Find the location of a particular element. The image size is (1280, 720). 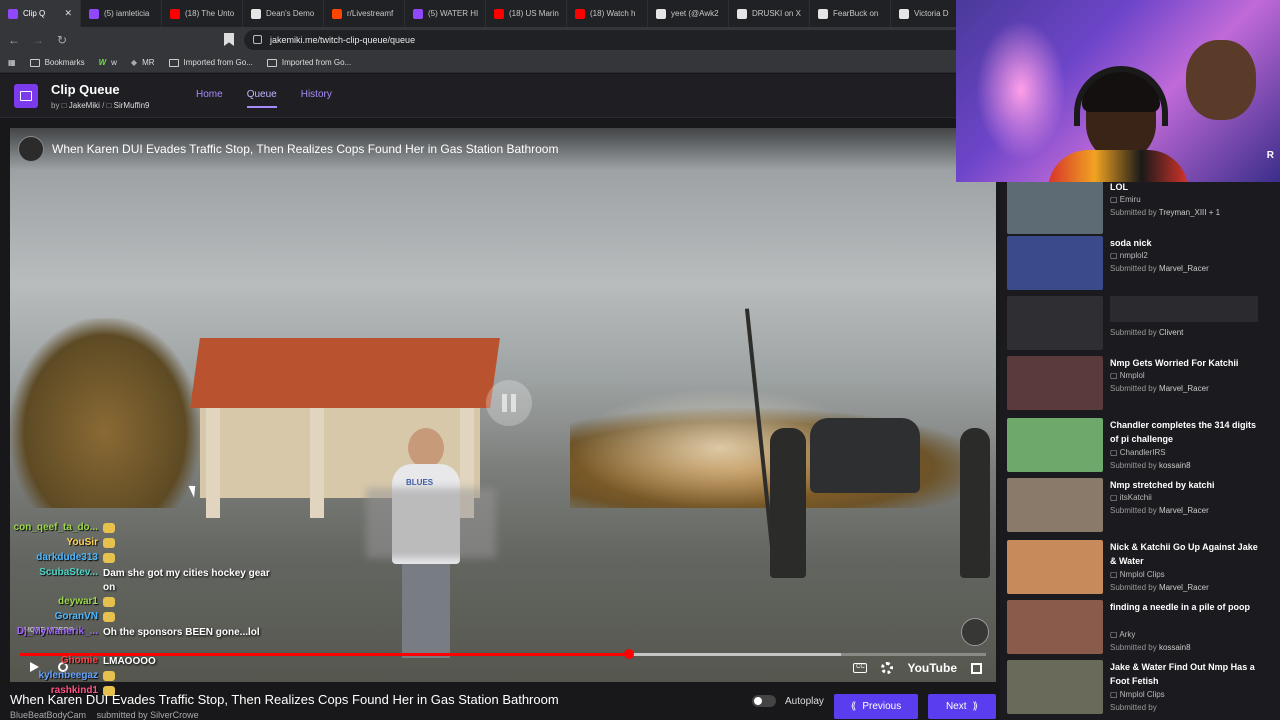

clip-submitter: Submitted by Marvel_Racer is located at coordinates (1159, 510).